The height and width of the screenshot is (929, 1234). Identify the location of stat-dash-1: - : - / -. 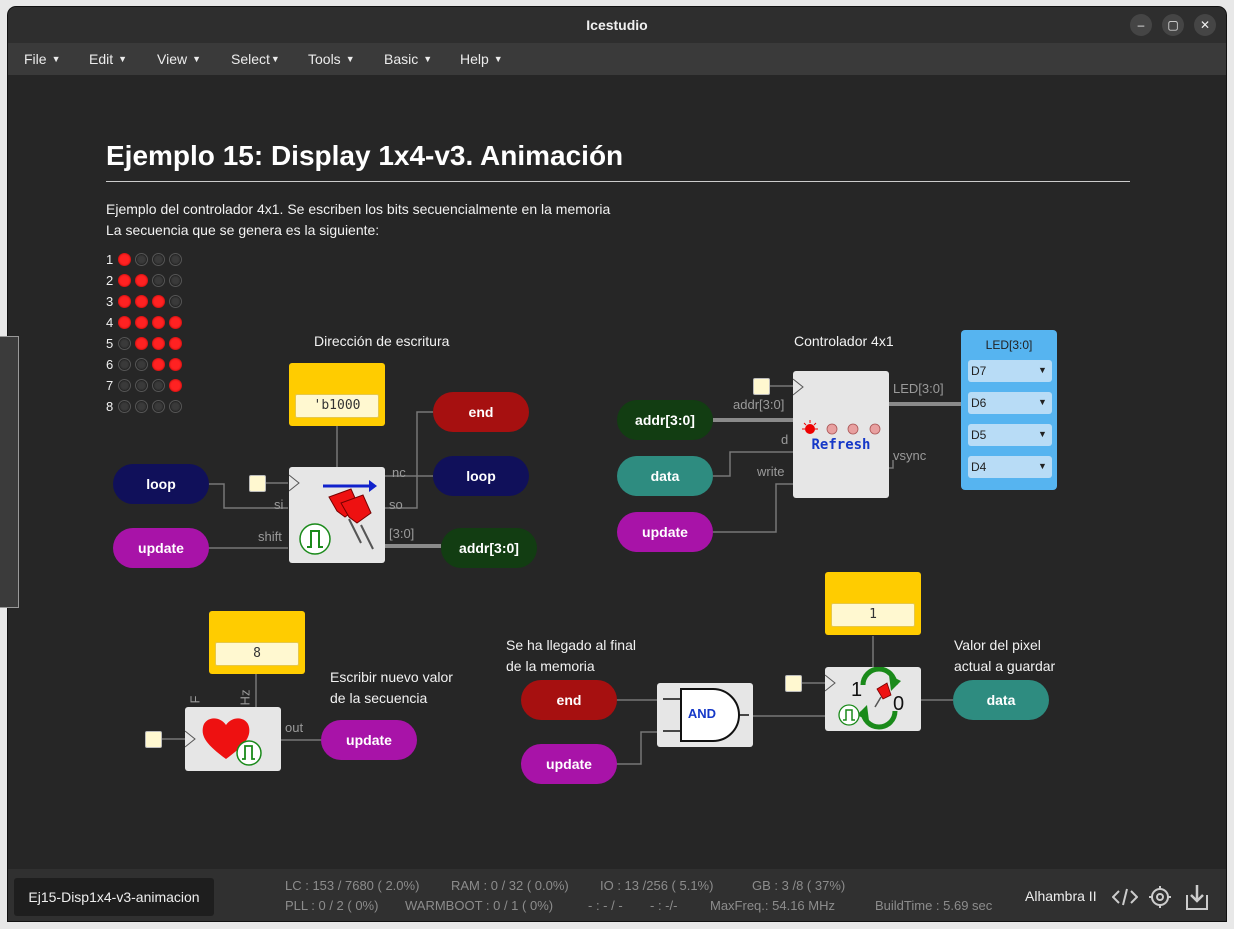
(605, 905).